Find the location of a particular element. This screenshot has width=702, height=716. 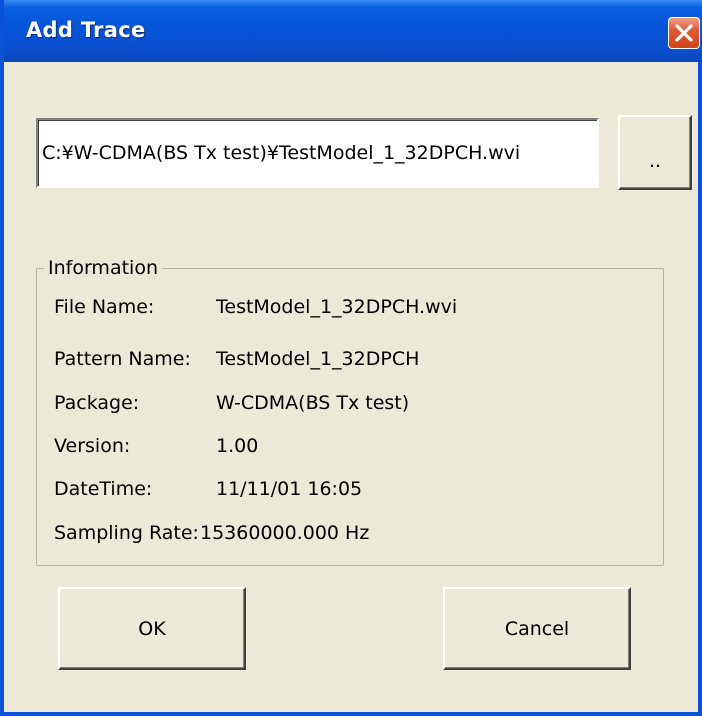

window-title: Add Trace is located at coordinates (86, 30).